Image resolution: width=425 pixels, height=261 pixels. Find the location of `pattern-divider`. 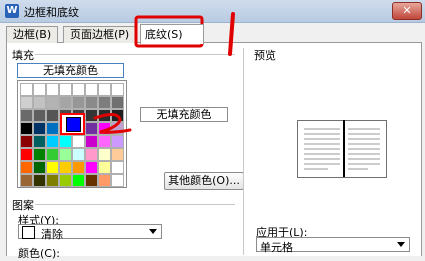

pattern-divider is located at coordinates (135, 204).